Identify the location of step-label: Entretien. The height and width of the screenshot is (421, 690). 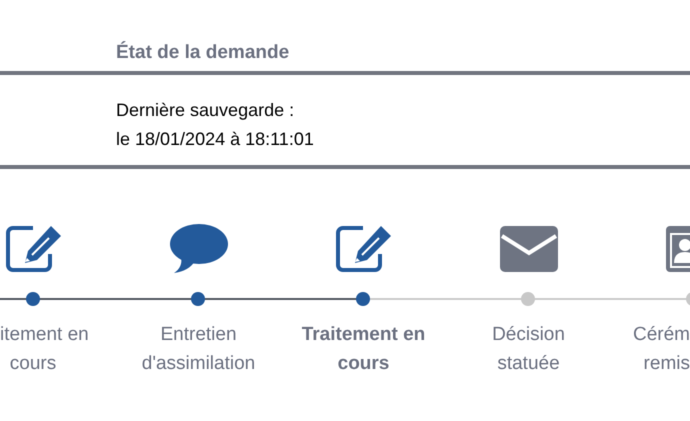
(198, 335).